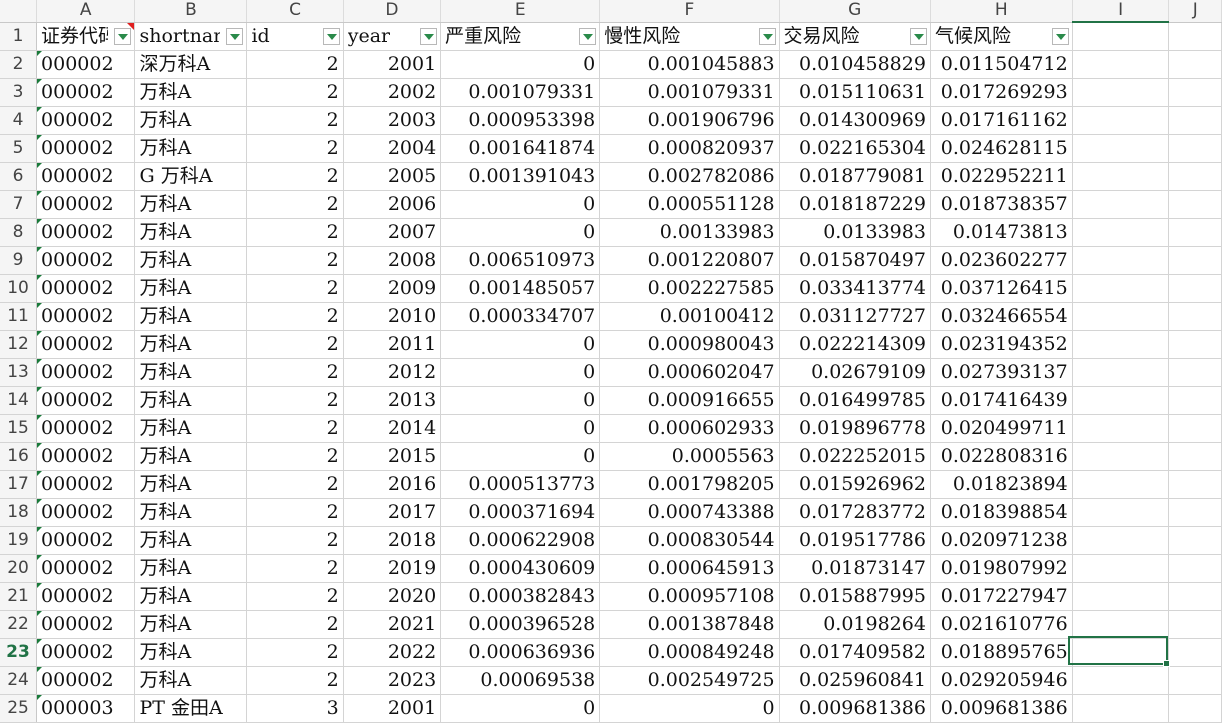  What do you see at coordinates (392, 652) in the screenshot?
I see `cell-year: 2022` at bounding box center [392, 652].